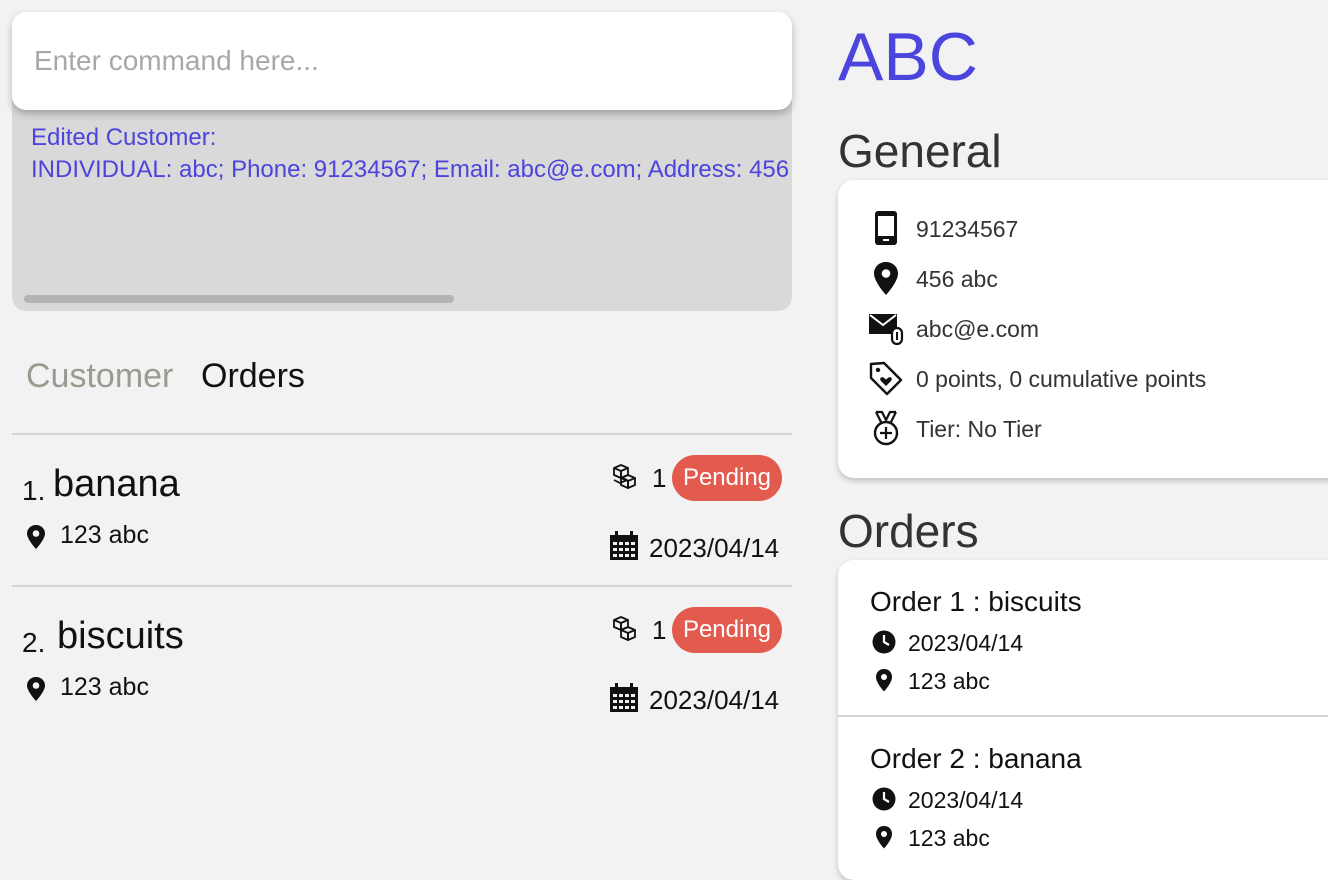 The height and width of the screenshot is (880, 1328). I want to click on medal-icon, so click(886, 428).